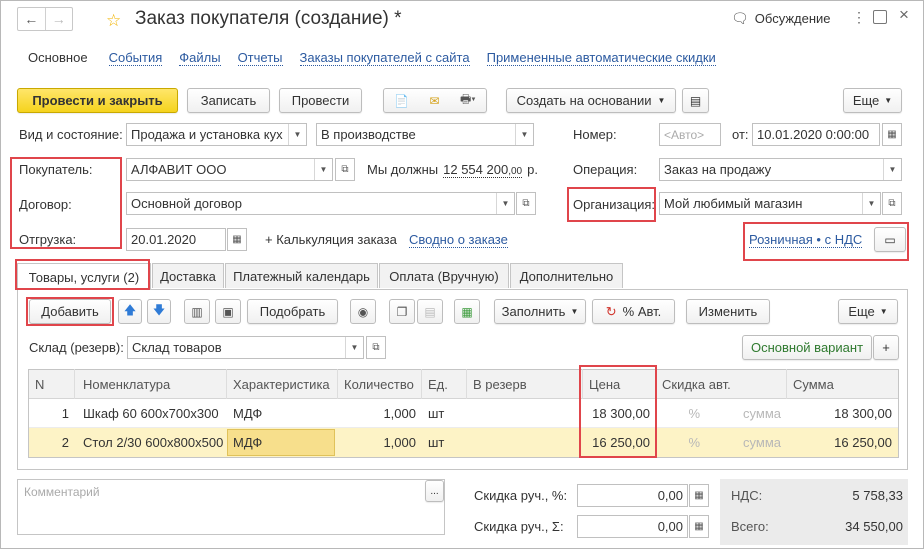  I want to click on shipment-date-field: 20.01.2020, so click(176, 239).